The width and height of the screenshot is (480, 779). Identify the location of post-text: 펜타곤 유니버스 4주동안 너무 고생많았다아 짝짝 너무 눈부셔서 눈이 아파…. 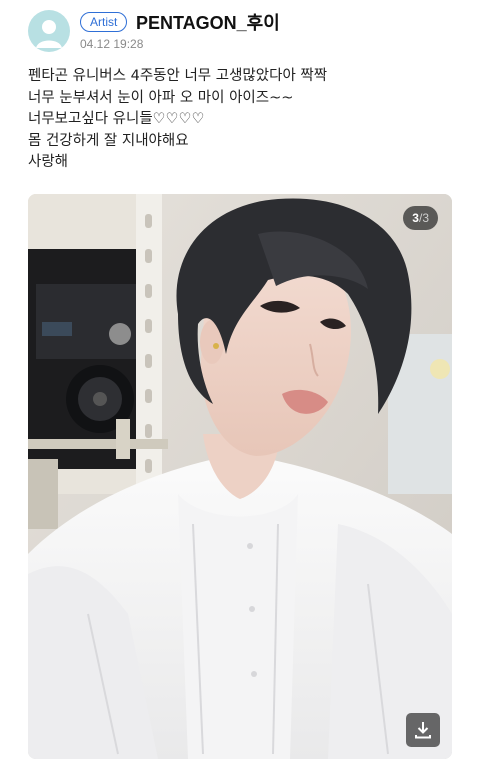
(243, 120).